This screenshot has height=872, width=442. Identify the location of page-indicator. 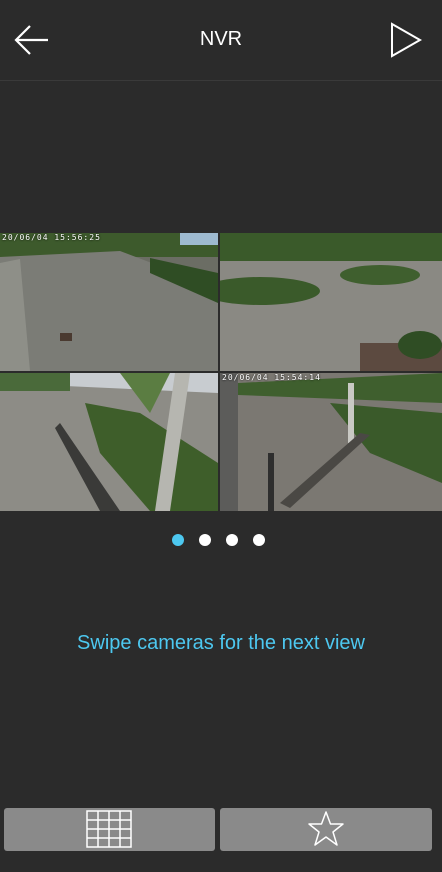
(221, 541).